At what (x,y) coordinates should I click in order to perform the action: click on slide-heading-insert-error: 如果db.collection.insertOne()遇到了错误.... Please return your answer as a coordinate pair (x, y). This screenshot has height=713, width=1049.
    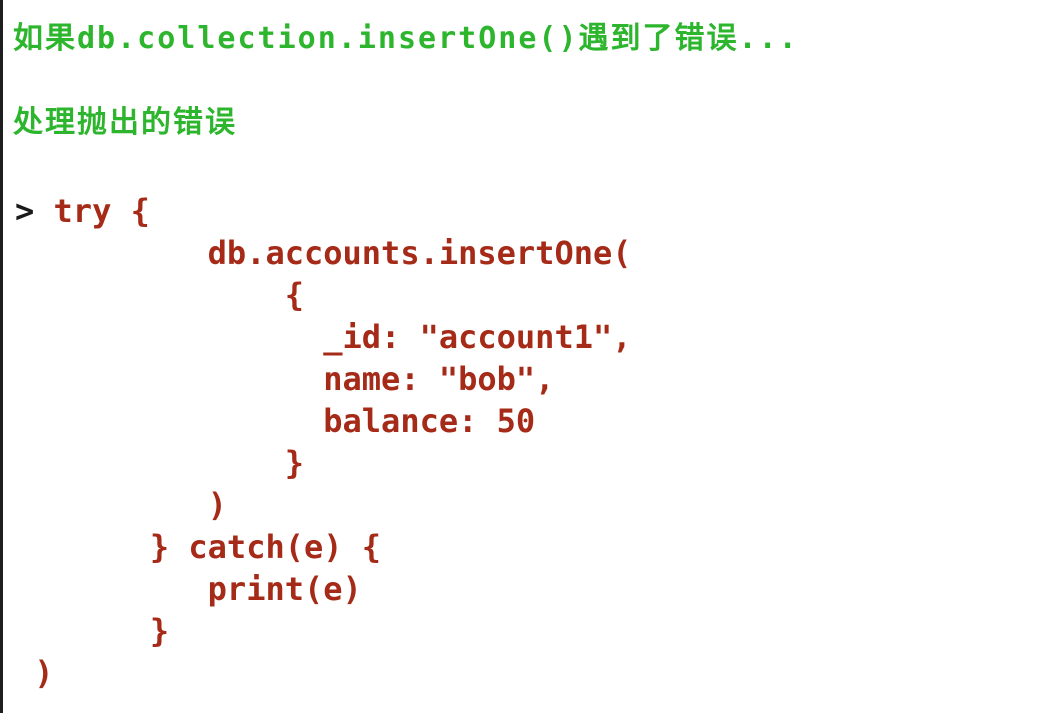
    Looking at the image, I should click on (406, 38).